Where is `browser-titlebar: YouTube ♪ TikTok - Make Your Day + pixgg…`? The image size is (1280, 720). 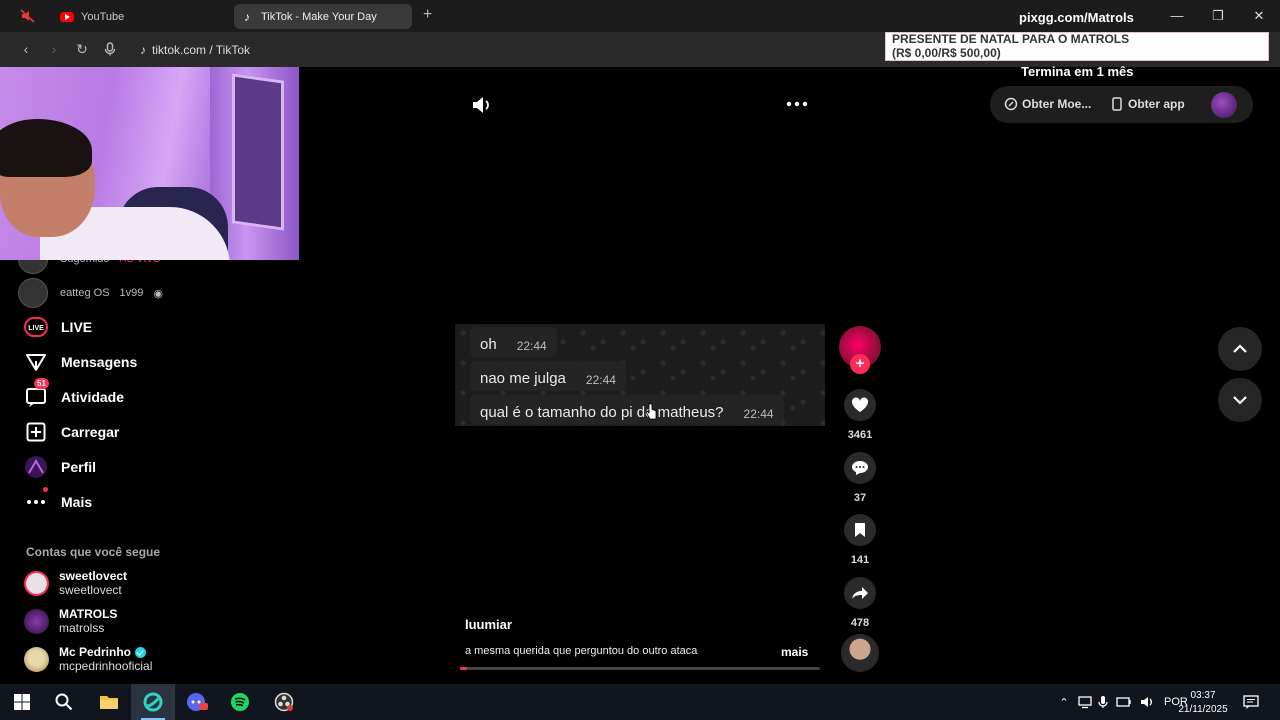 browser-titlebar: YouTube ♪ TikTok - Make Your Day + pixgg… is located at coordinates (640, 16).